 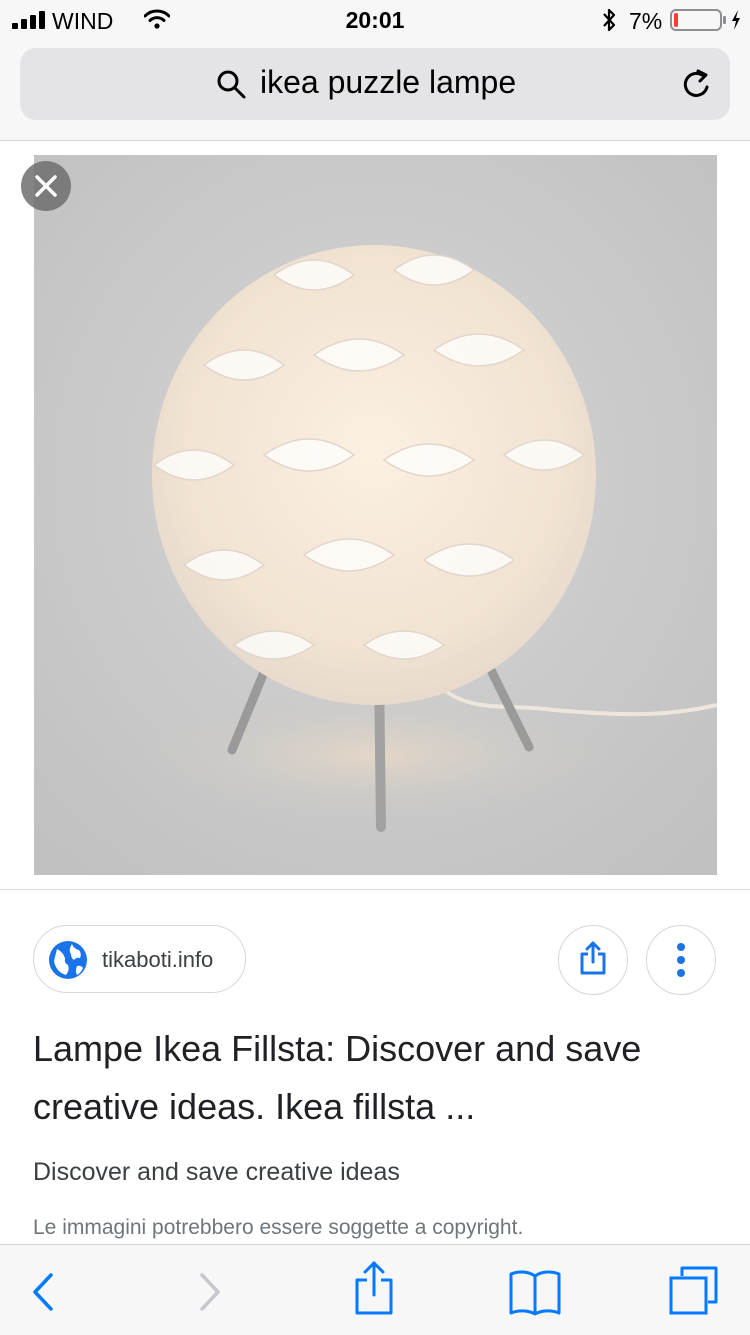 I want to click on more-vertical-icon, so click(x=681, y=960).